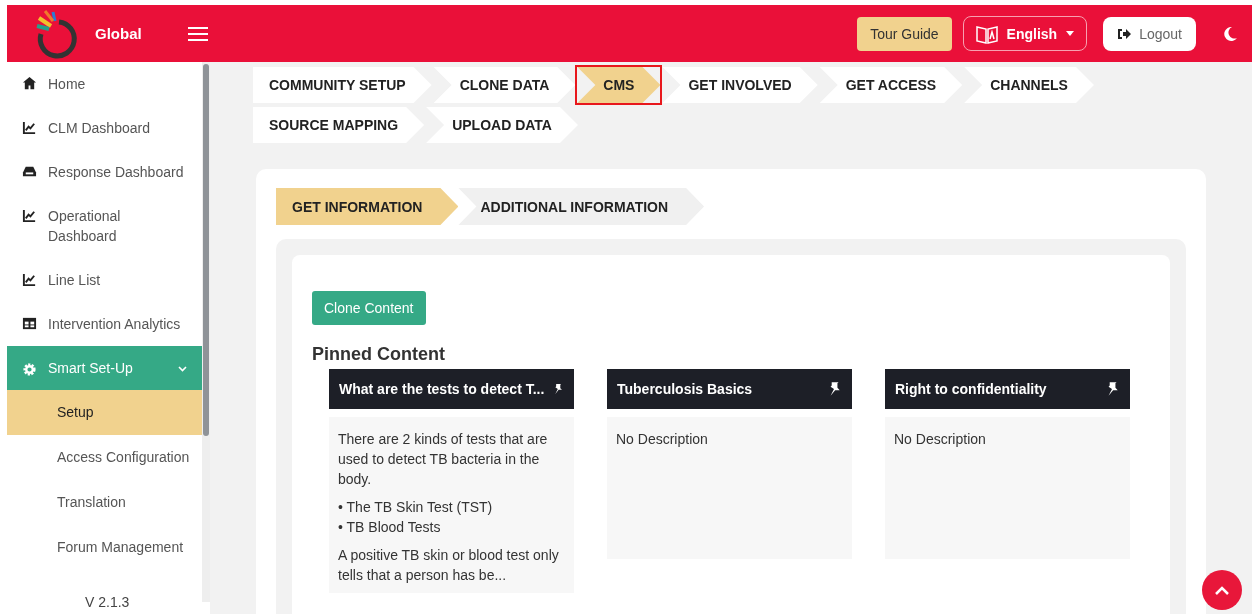  Describe the element at coordinates (502, 125) in the screenshot. I see `step-tab: UPLOAD DATA` at that location.